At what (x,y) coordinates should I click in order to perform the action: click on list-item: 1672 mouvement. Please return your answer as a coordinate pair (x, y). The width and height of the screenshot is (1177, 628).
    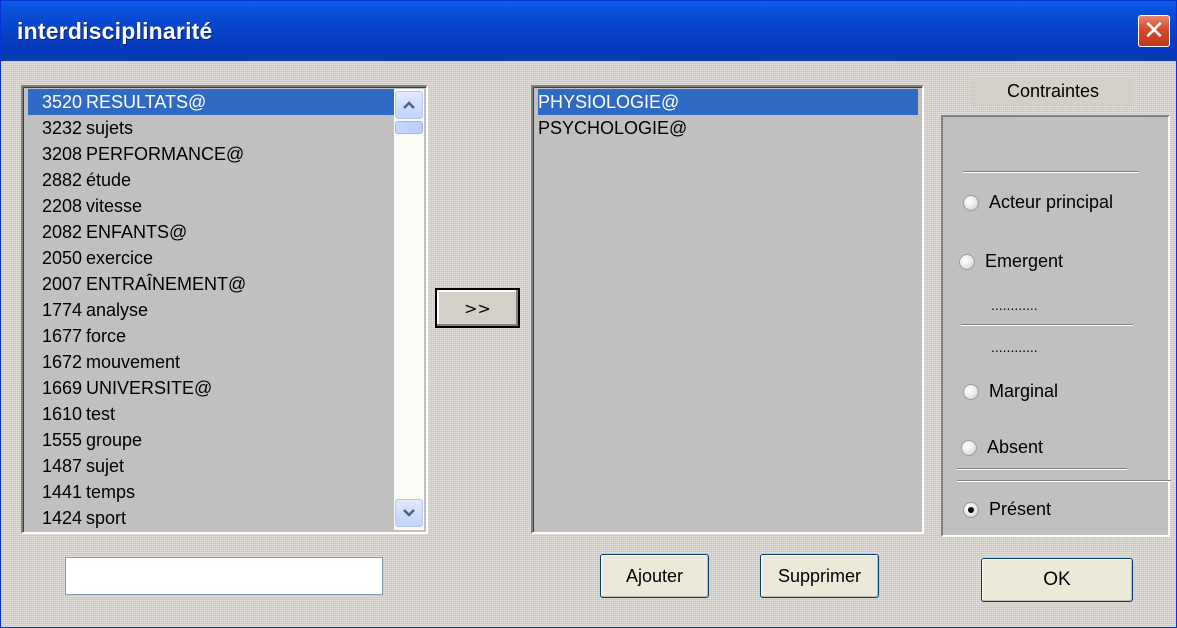
    Looking at the image, I should click on (212, 362).